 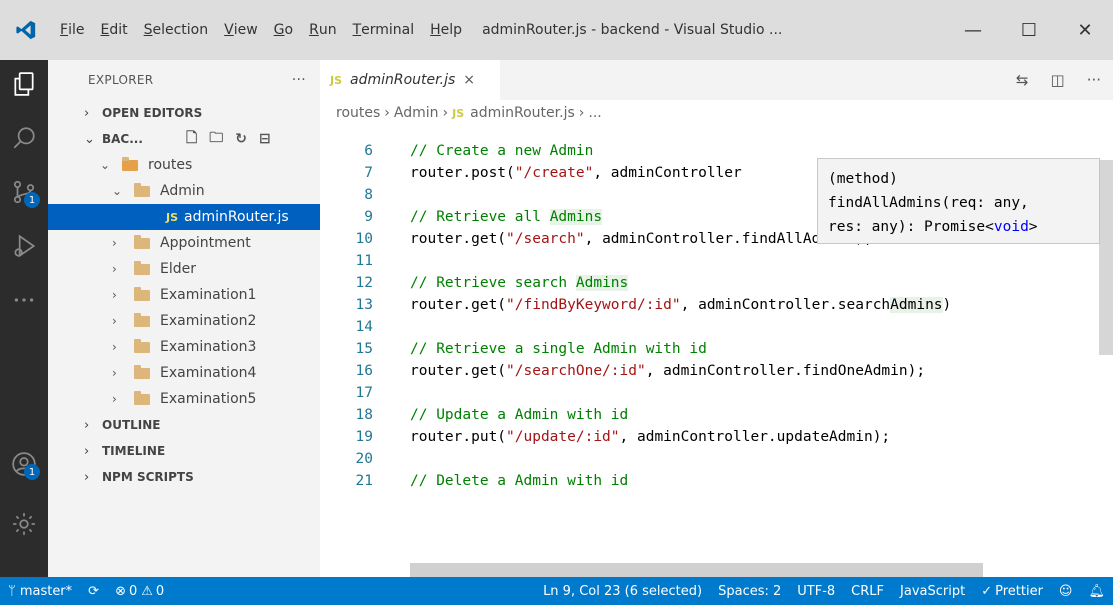 What do you see at coordinates (93, 591) in the screenshot?
I see `sync-button: ⟳` at bounding box center [93, 591].